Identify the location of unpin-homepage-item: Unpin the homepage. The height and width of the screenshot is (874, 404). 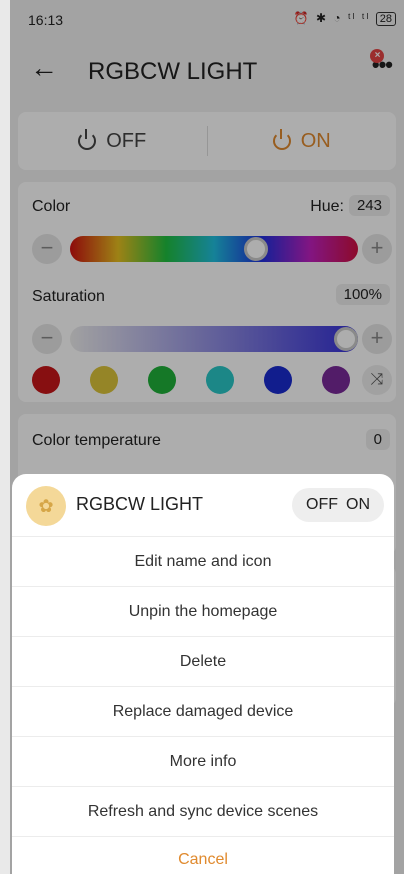
(203, 611).